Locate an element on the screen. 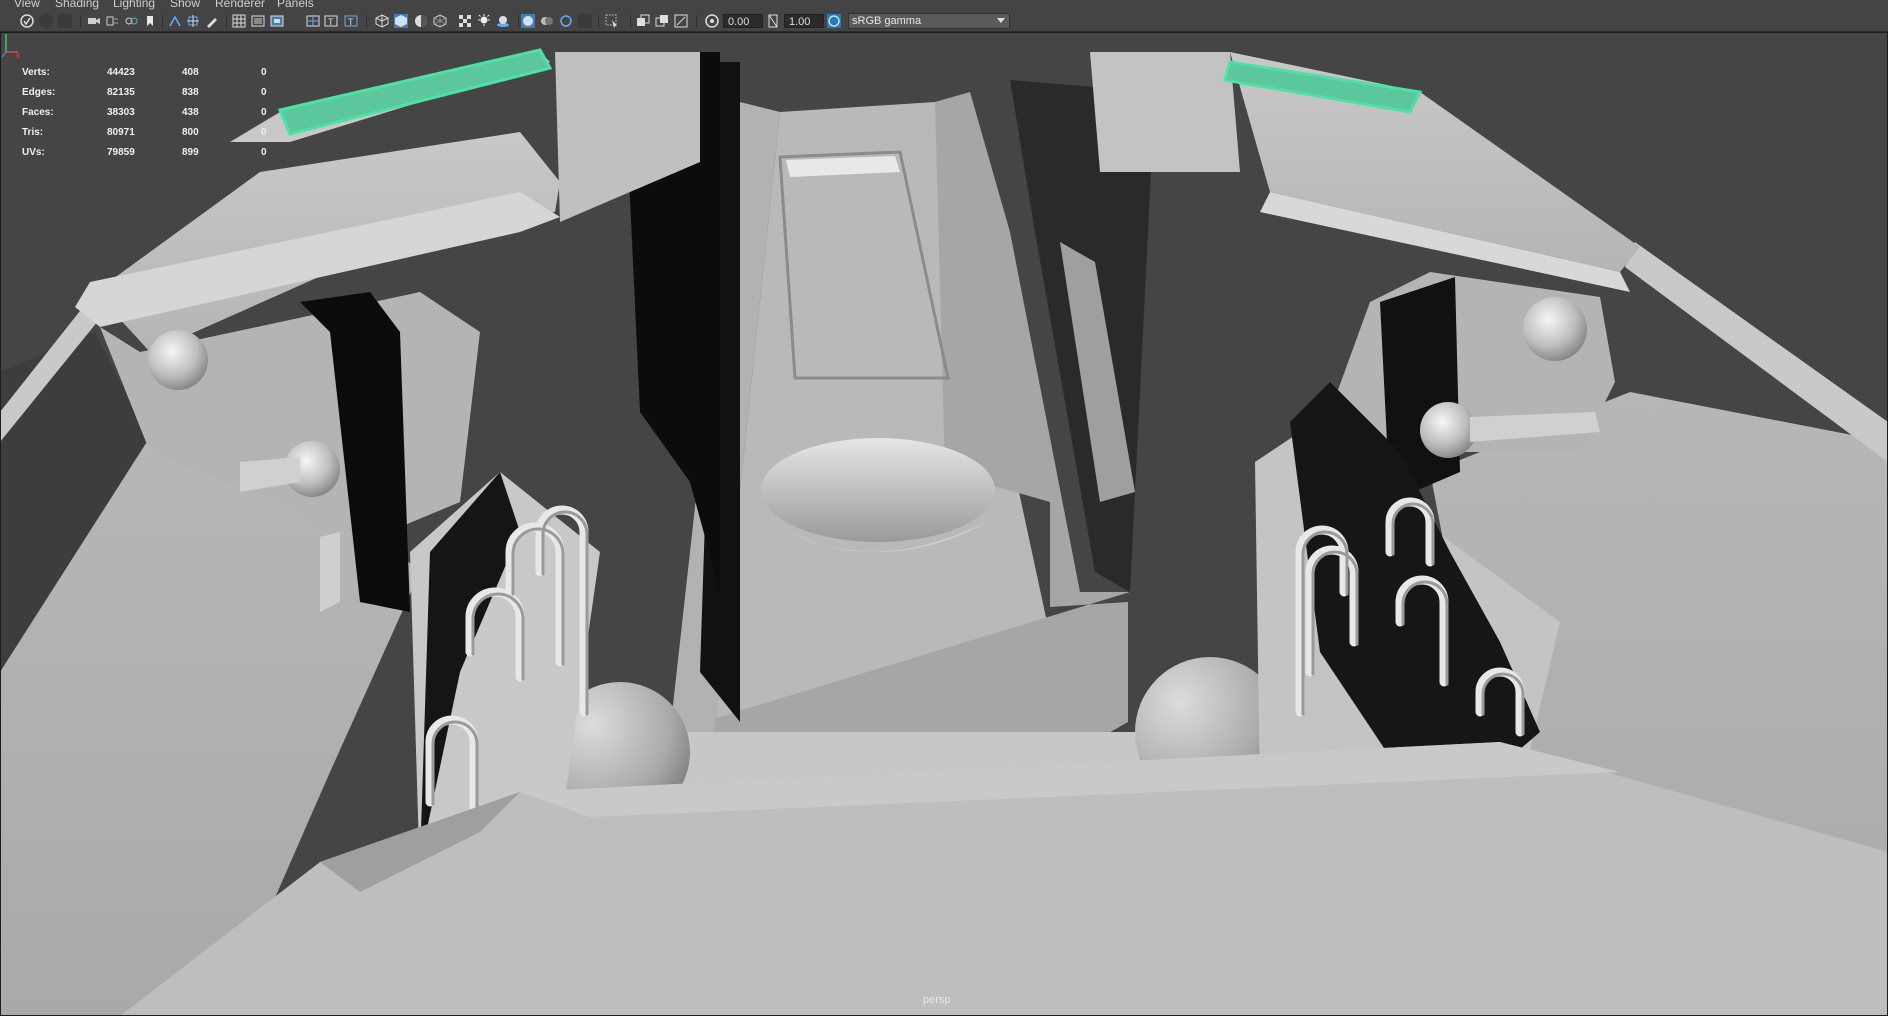  view-transform-dropdown: sRGB gamma is located at coordinates (929, 21).